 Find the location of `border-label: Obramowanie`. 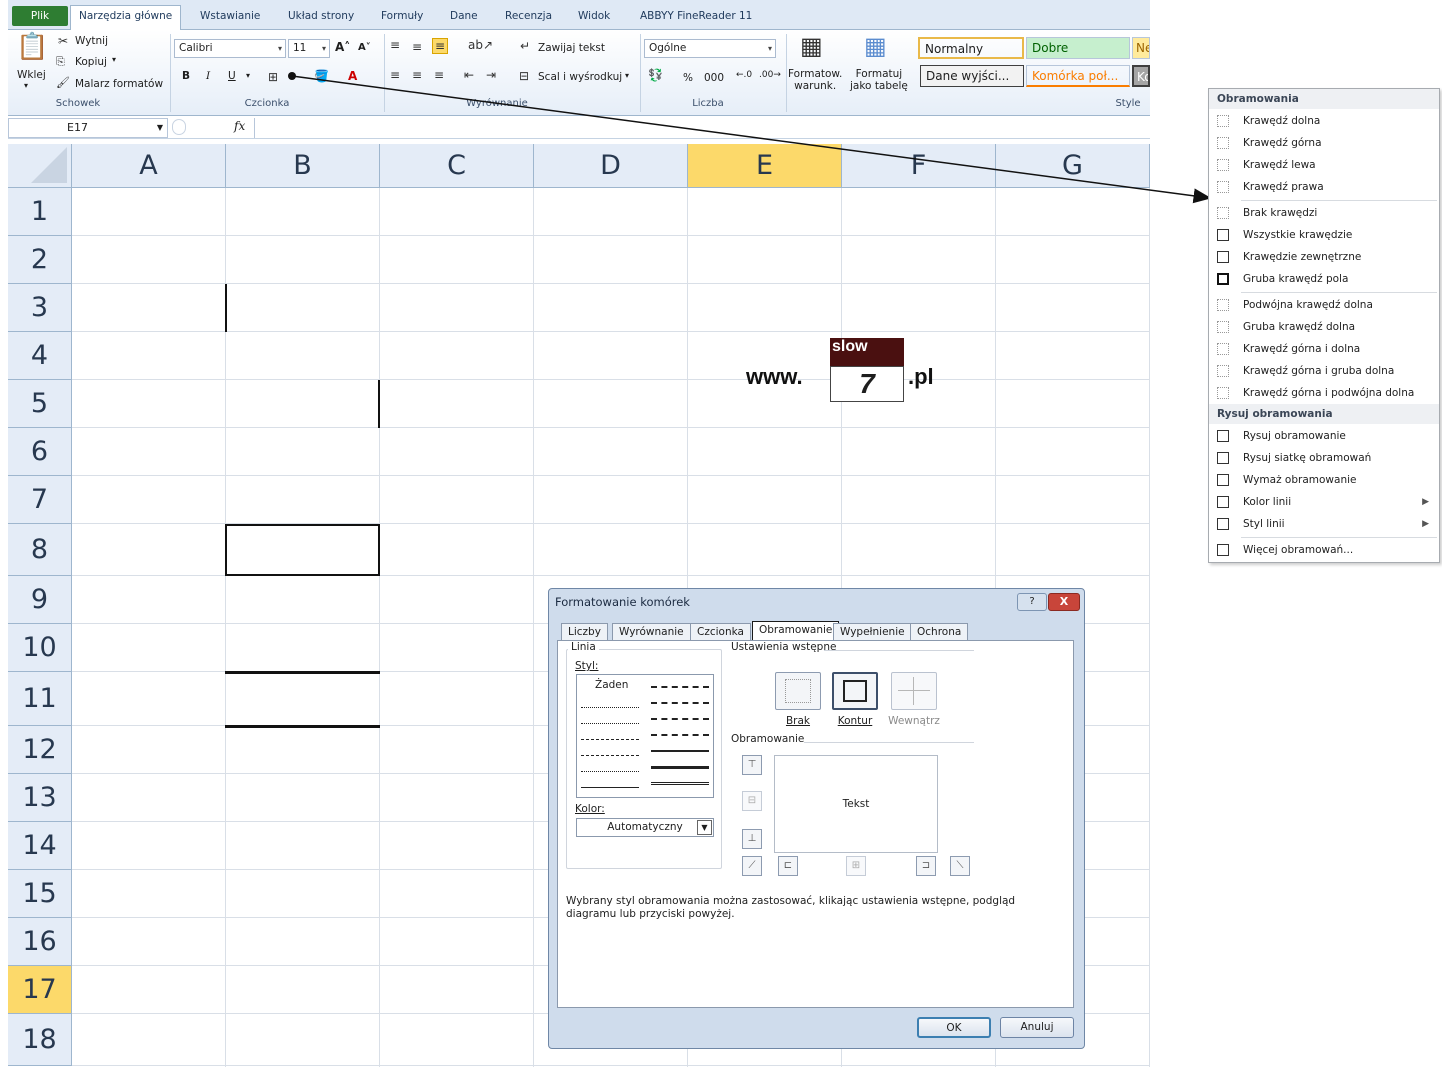

border-label: Obramowanie is located at coordinates (768, 739).